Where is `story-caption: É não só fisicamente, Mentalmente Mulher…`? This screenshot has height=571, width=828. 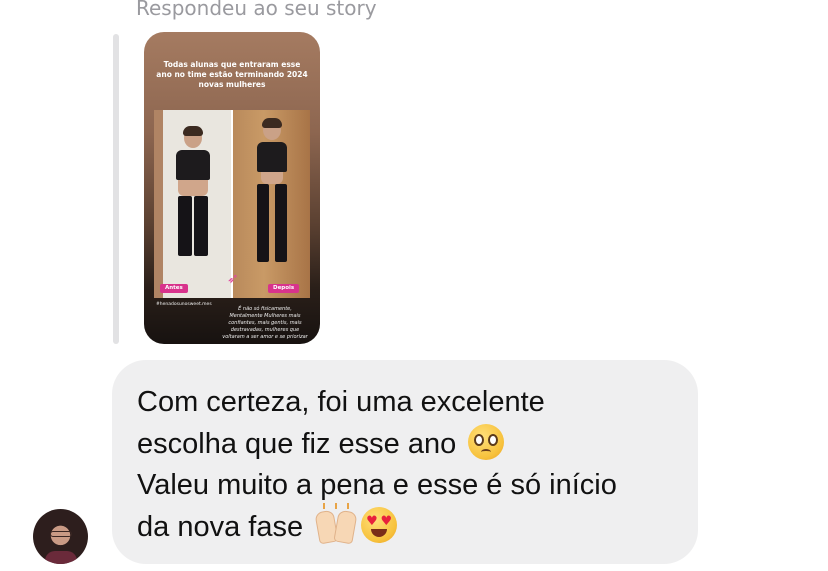 story-caption: É não só fisicamente, Mentalmente Mulher… is located at coordinates (265, 323).